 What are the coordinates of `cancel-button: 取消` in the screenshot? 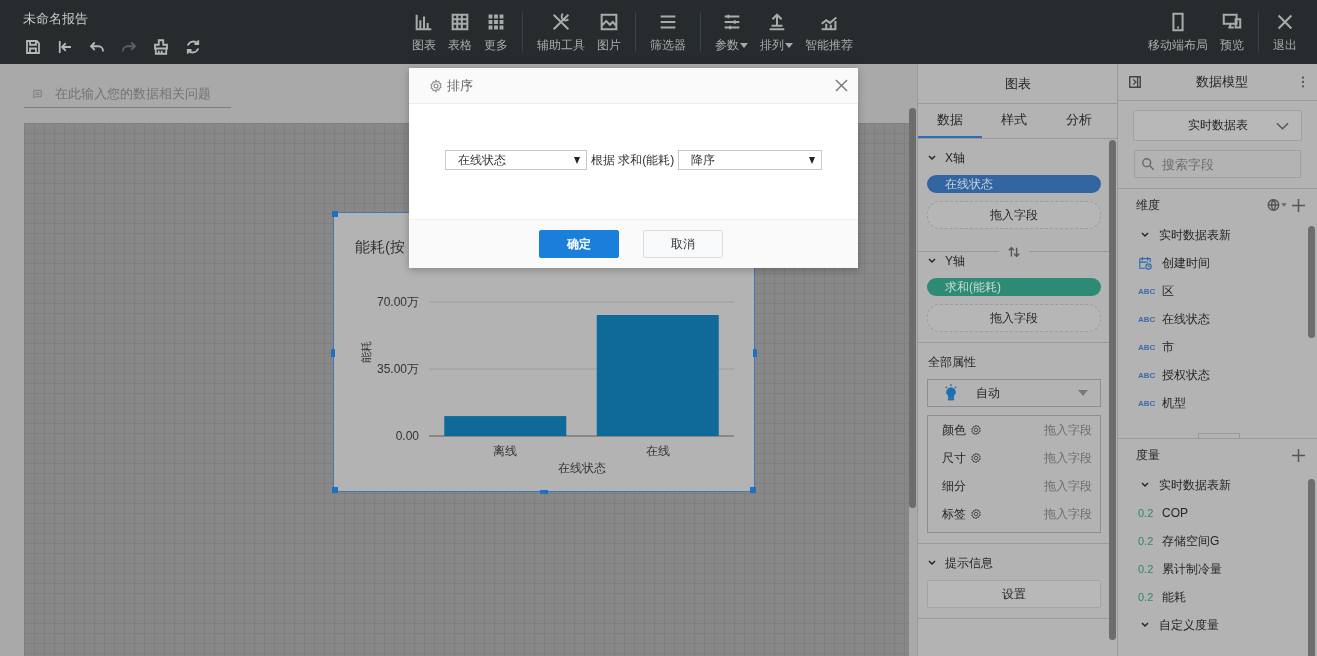 It's located at (682, 244).